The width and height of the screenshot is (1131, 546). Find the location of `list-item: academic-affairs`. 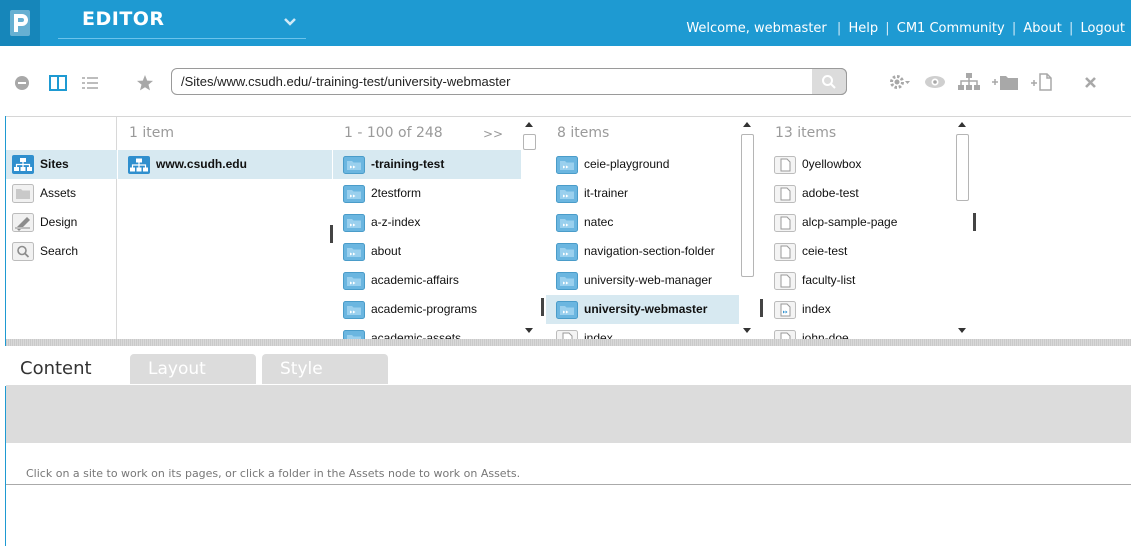

list-item: academic-affairs is located at coordinates (427, 280).